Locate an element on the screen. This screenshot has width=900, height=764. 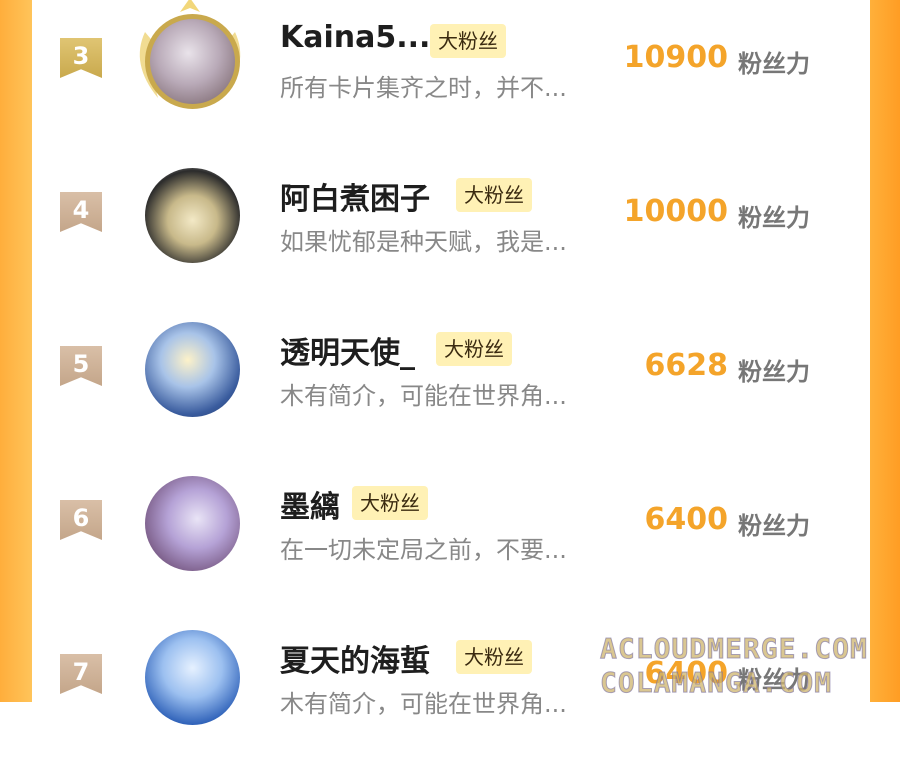
fan-power-score: 10000 is located at coordinates (675, 211).